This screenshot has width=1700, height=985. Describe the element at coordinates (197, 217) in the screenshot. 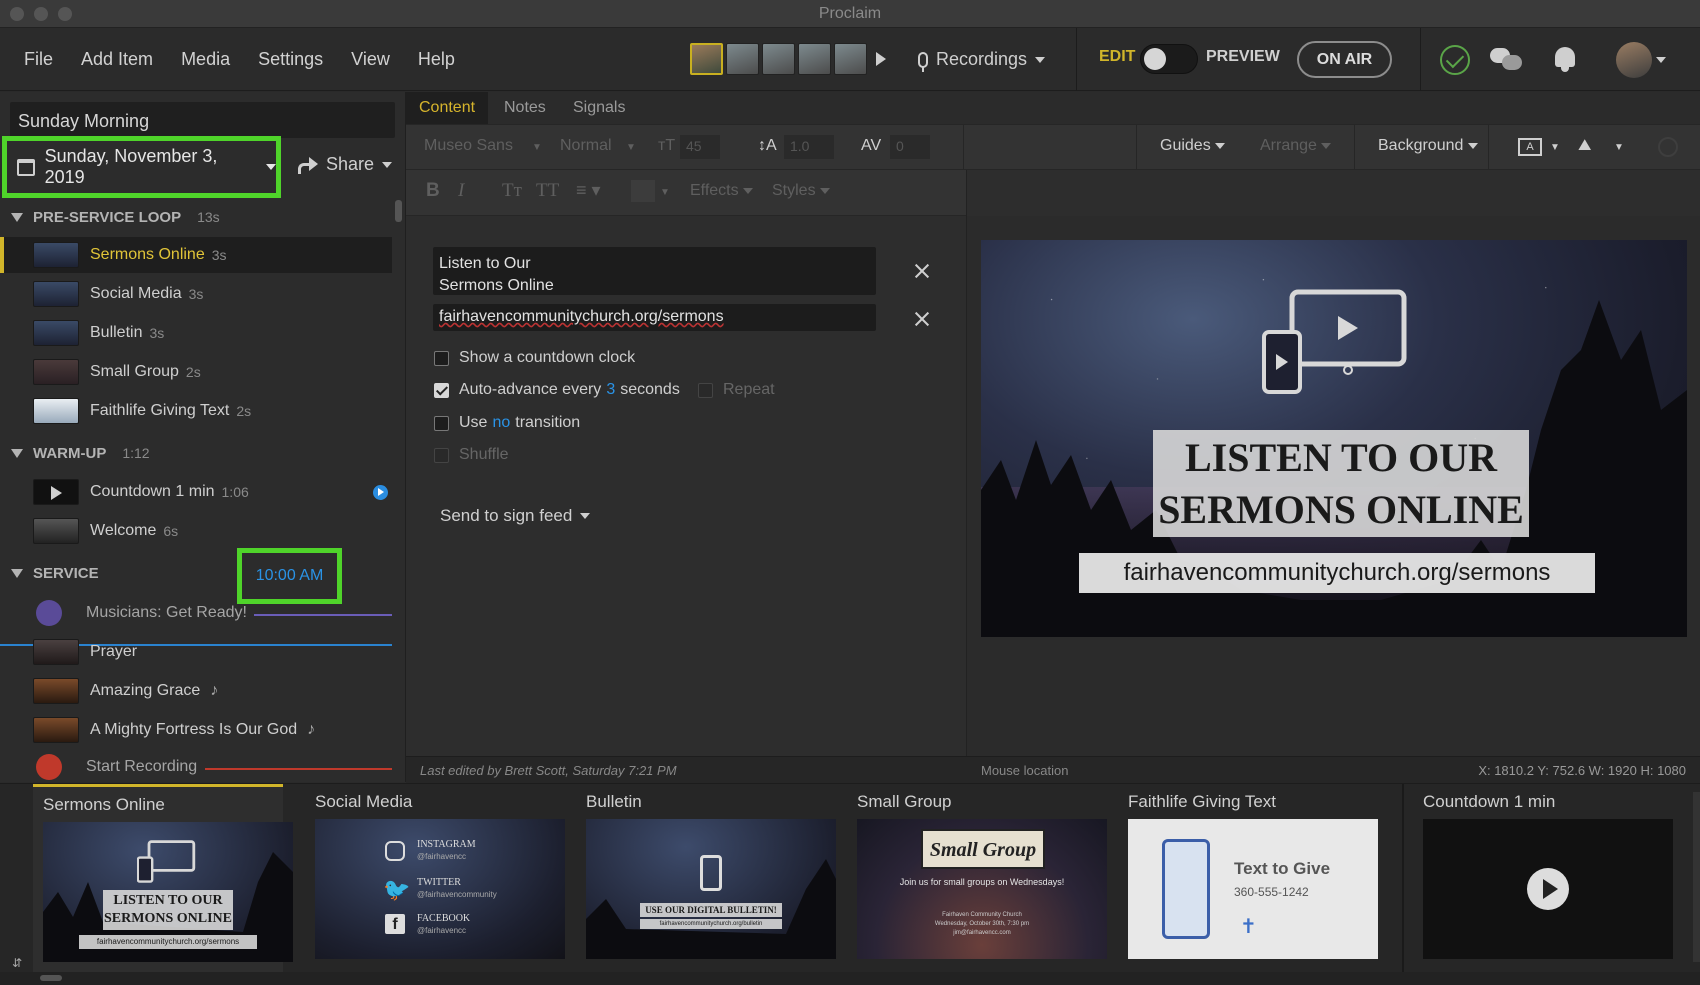

I see `section-header-pre-service: PRE-SERVICE LOOP 13s` at that location.